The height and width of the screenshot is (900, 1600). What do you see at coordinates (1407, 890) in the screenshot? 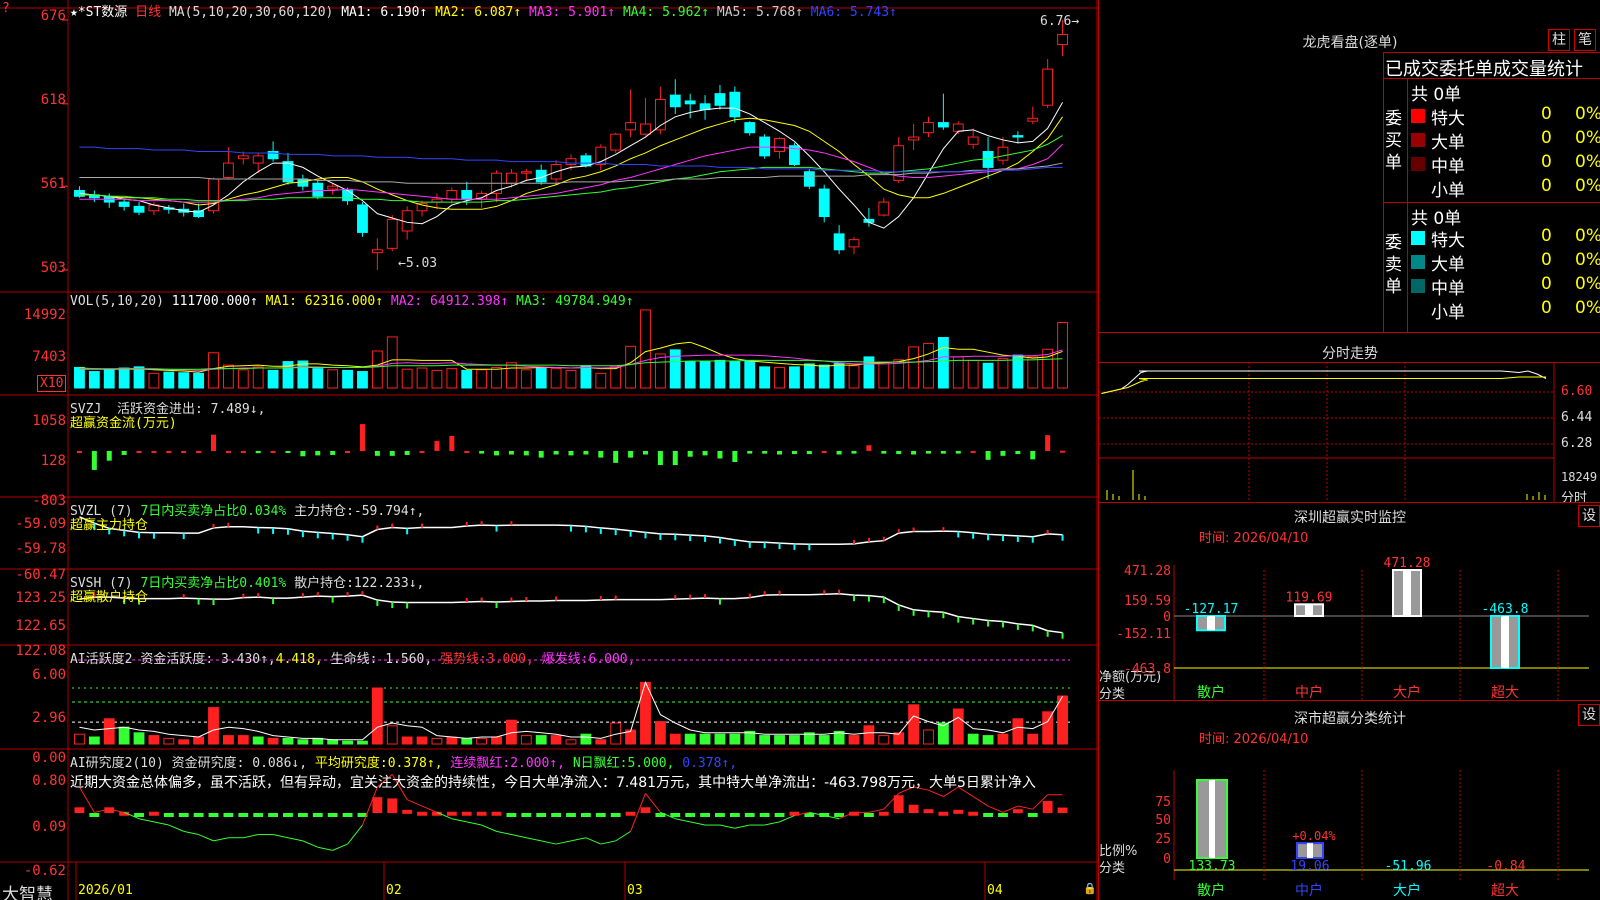
I see `classification-category: 大户` at bounding box center [1407, 890].